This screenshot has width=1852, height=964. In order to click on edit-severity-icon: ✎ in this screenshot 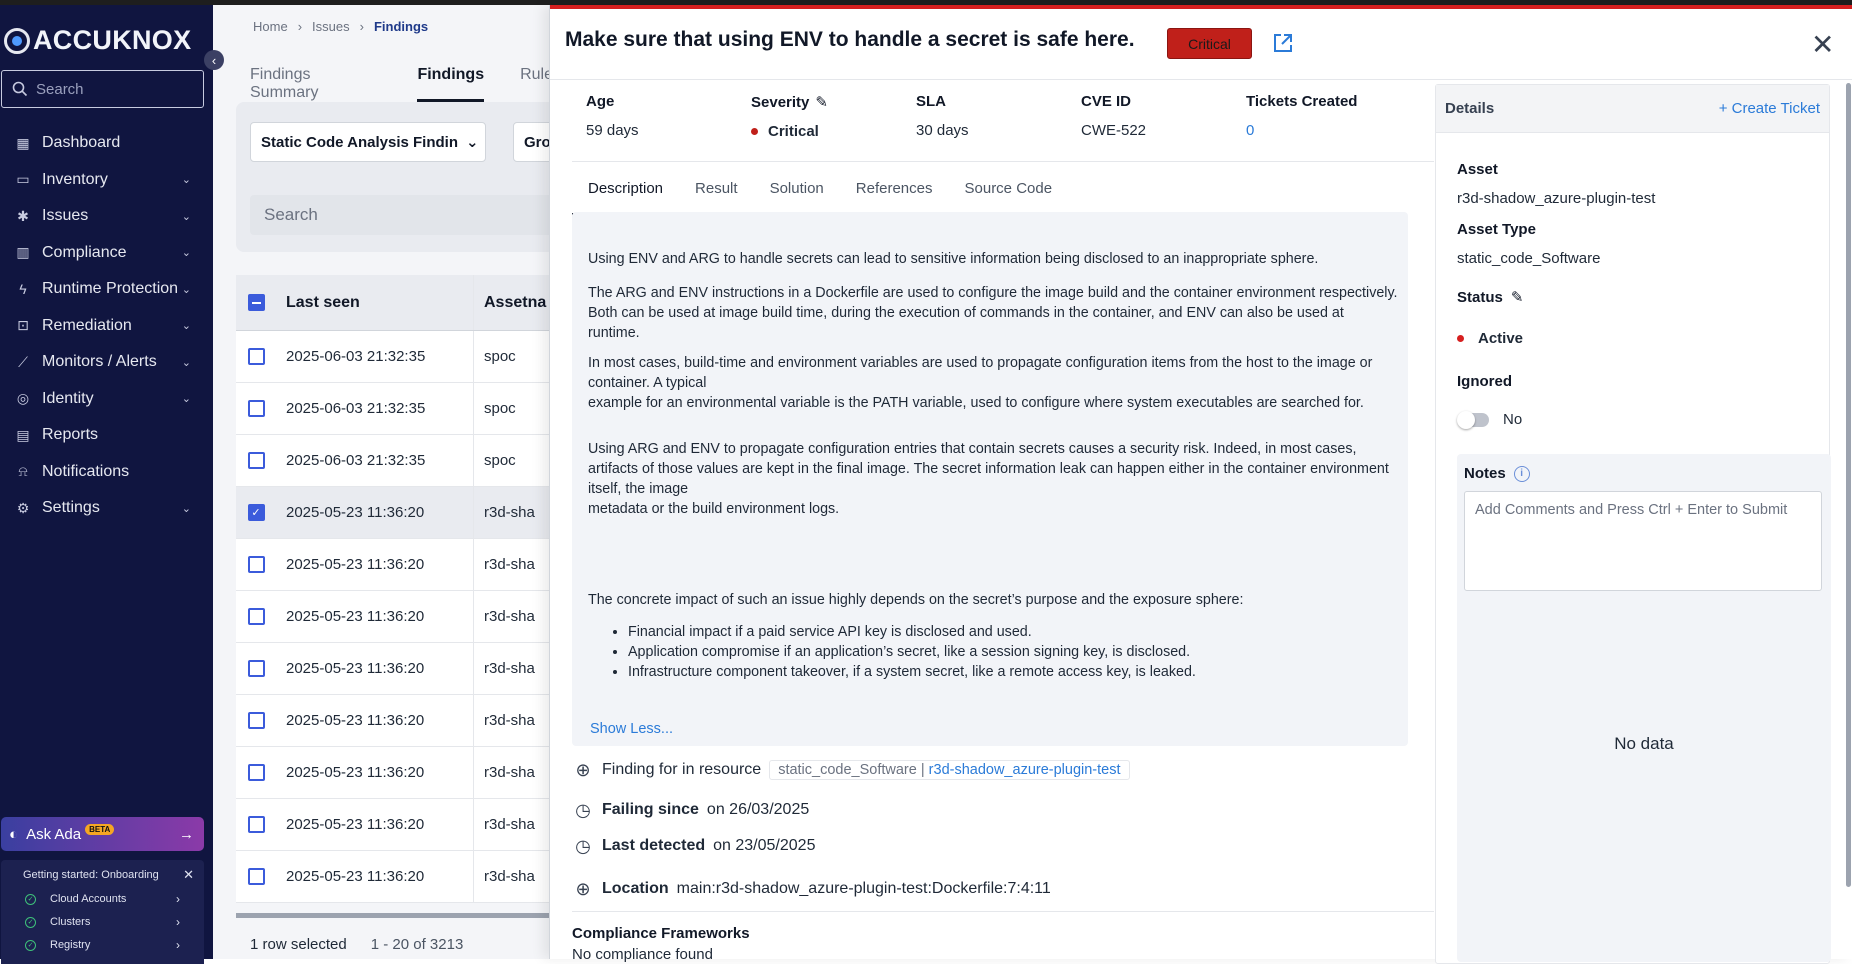, I will do `click(821, 102)`.